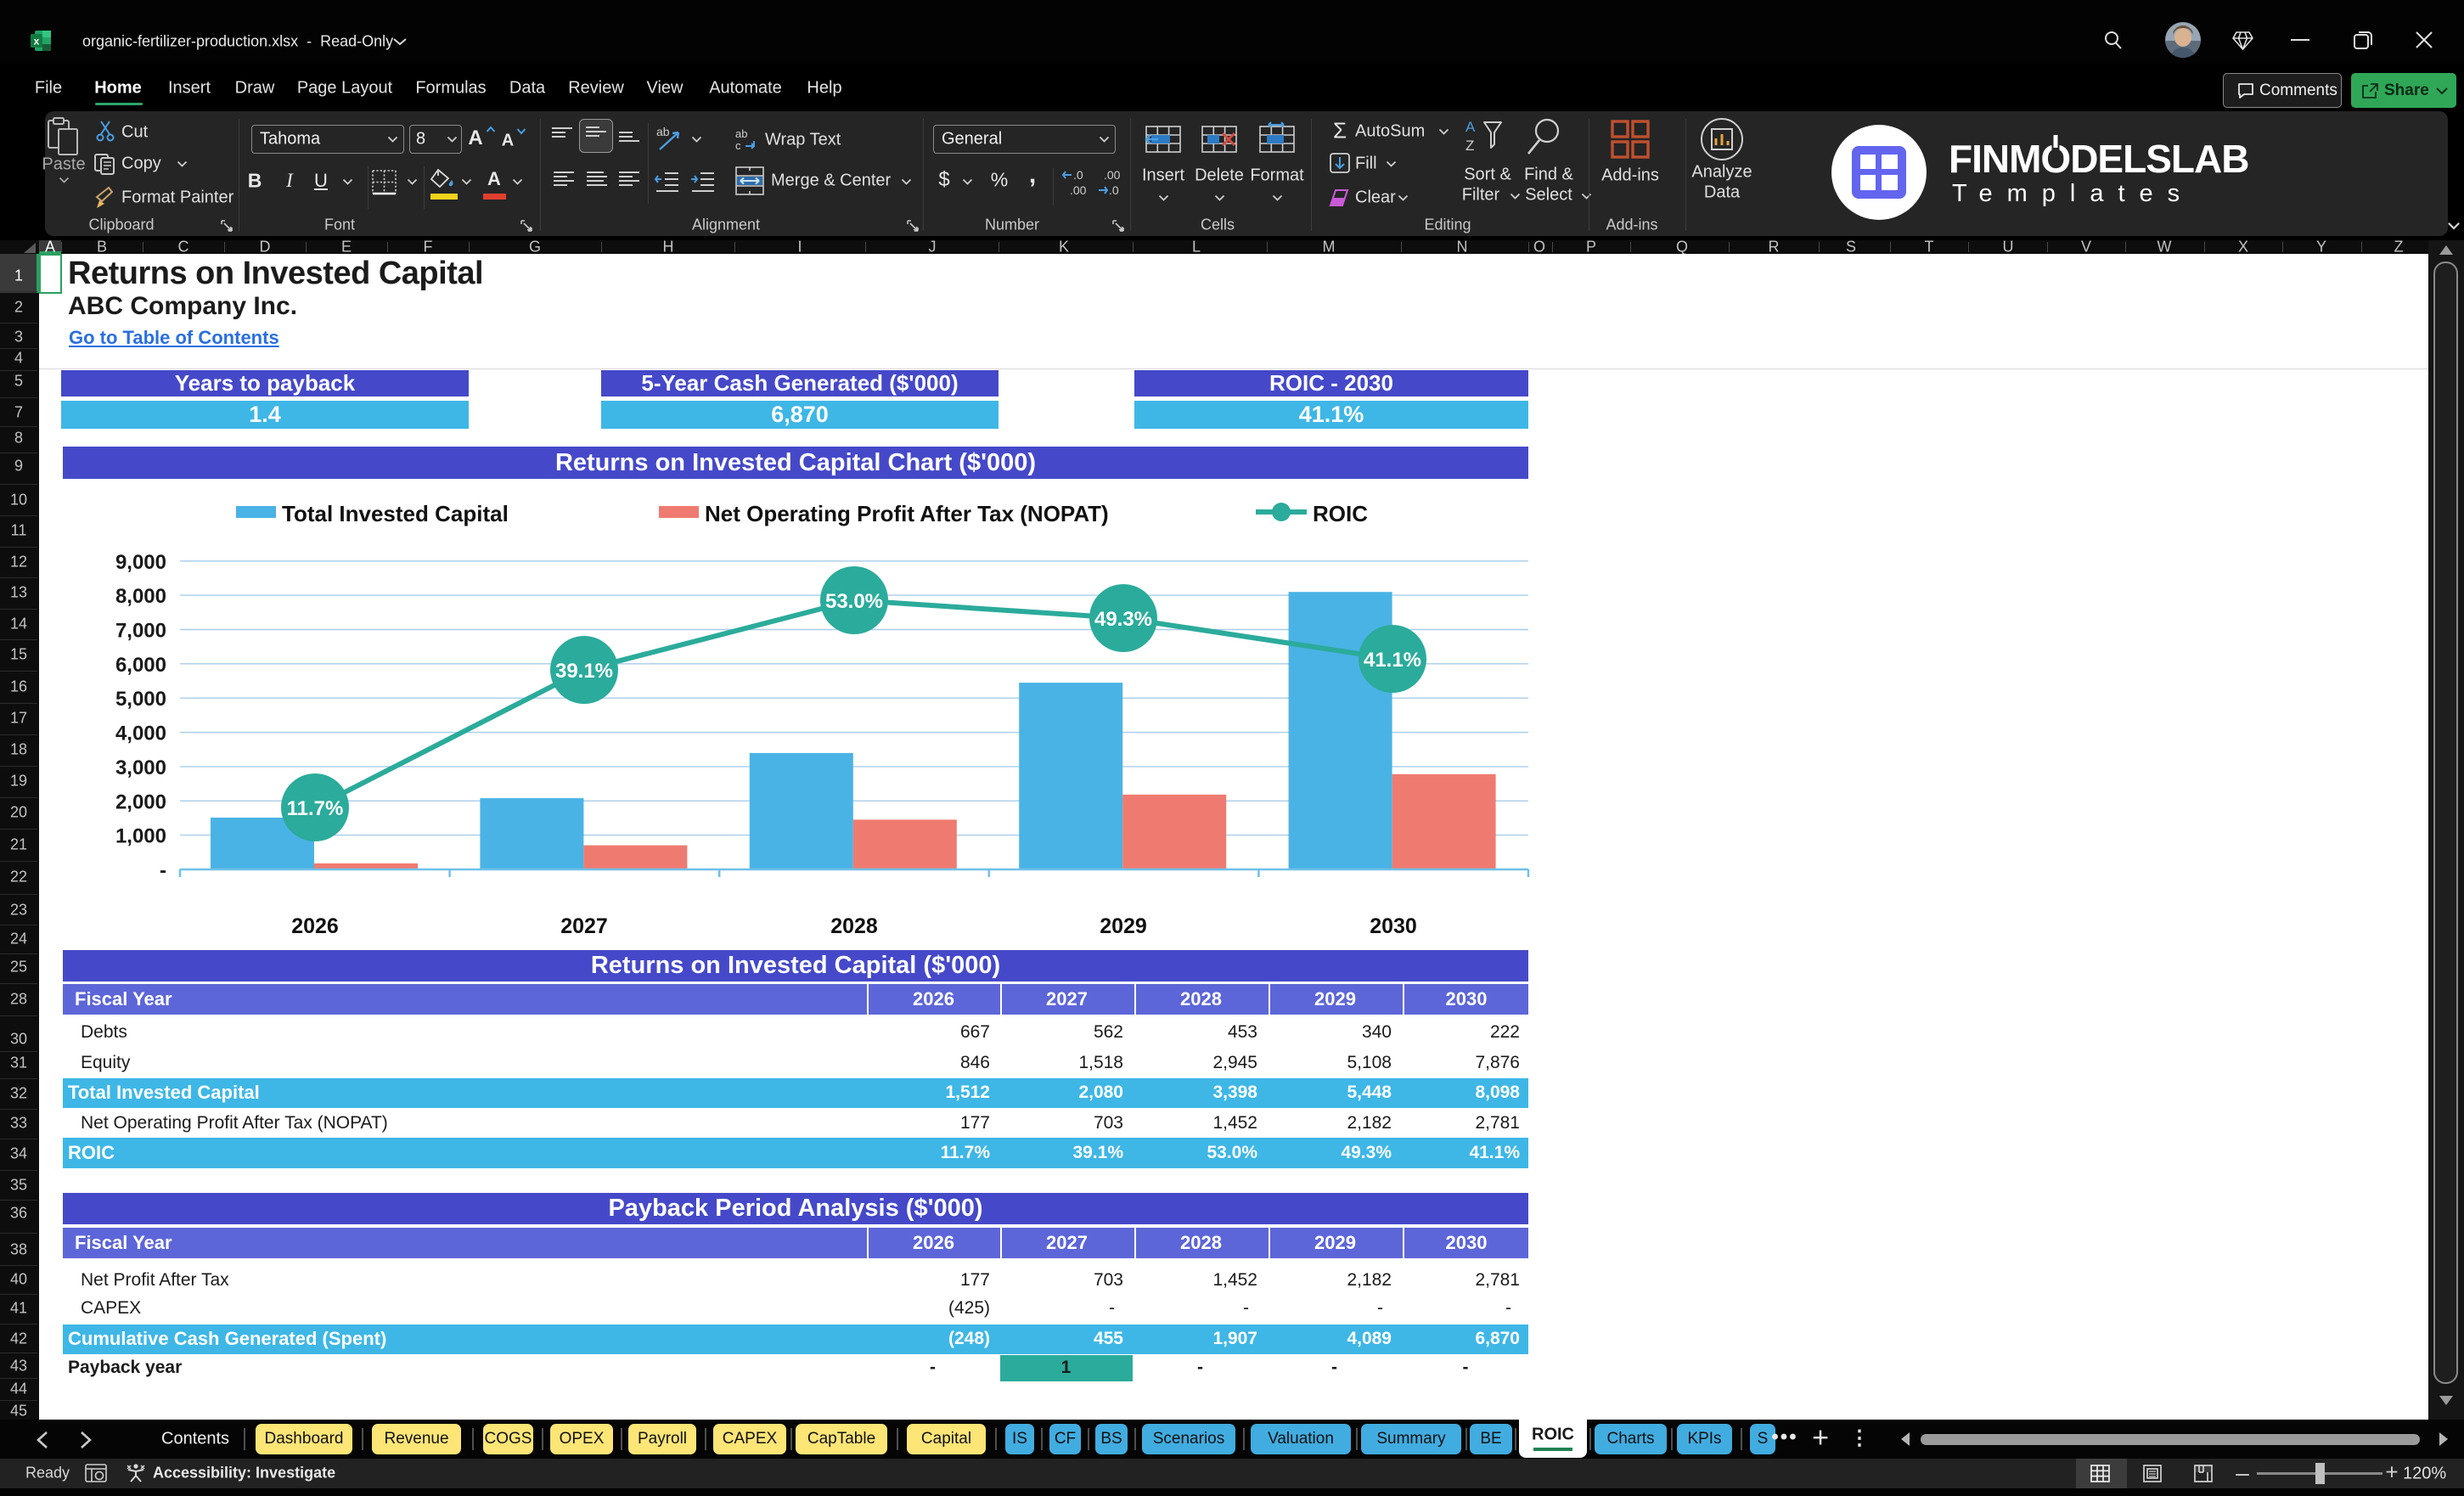 Image resolution: width=2464 pixels, height=1496 pixels. Describe the element at coordinates (140, 665) in the screenshot. I see `svg-text: 6,000` at that location.